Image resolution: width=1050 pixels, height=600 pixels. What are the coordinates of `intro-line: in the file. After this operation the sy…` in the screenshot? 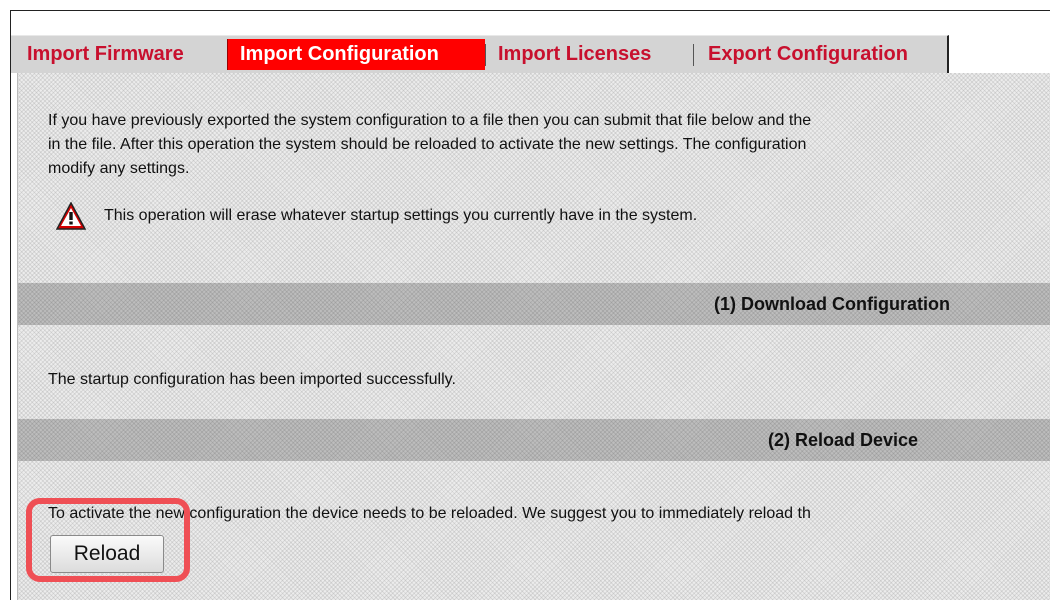 It's located at (427, 144).